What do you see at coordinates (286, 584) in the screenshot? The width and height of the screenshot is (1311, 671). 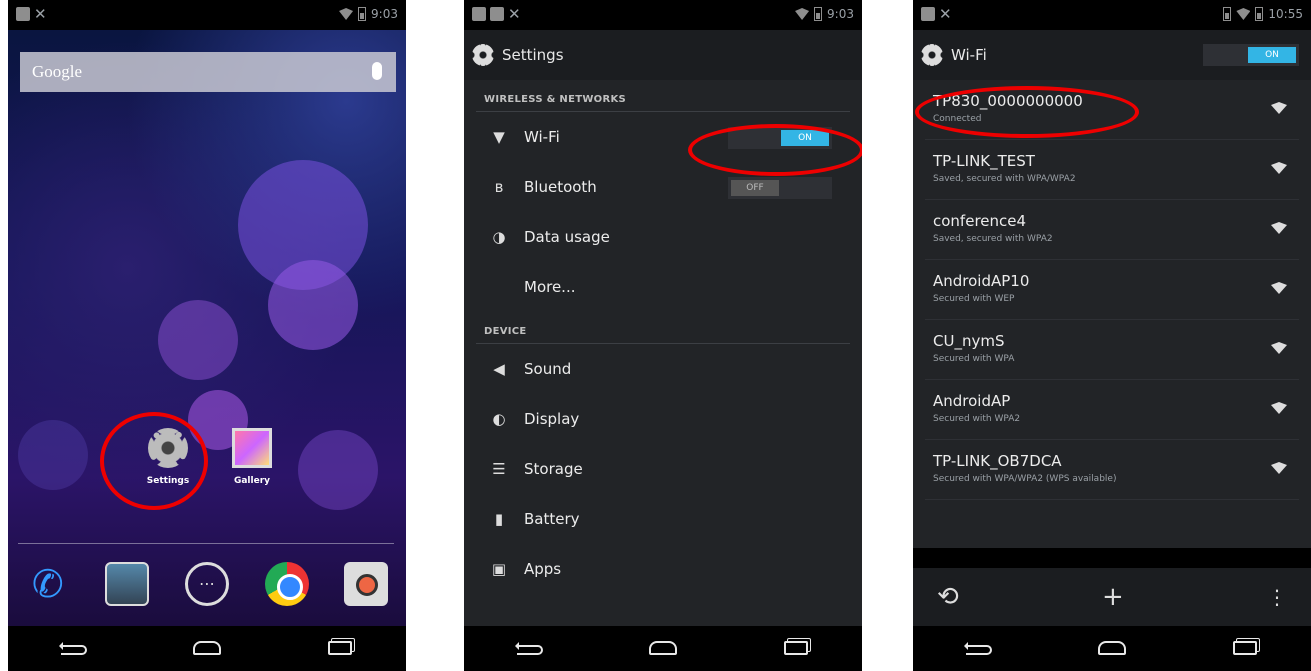 I see `chrome-icon` at bounding box center [286, 584].